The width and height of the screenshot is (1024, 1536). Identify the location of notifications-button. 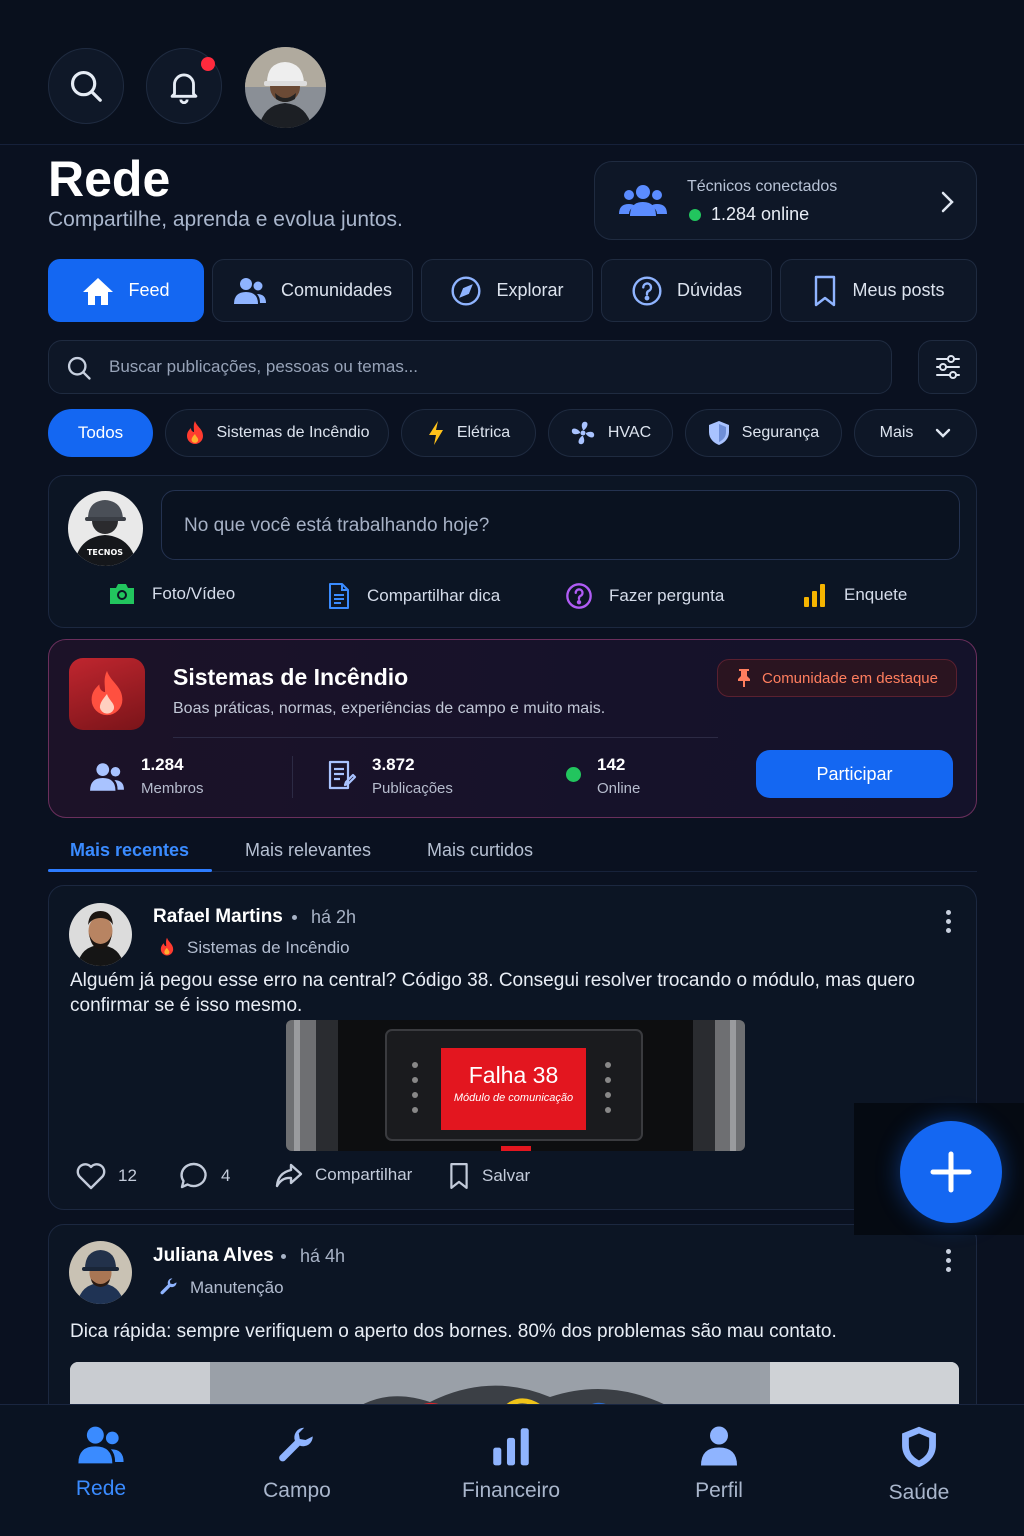
(184, 86).